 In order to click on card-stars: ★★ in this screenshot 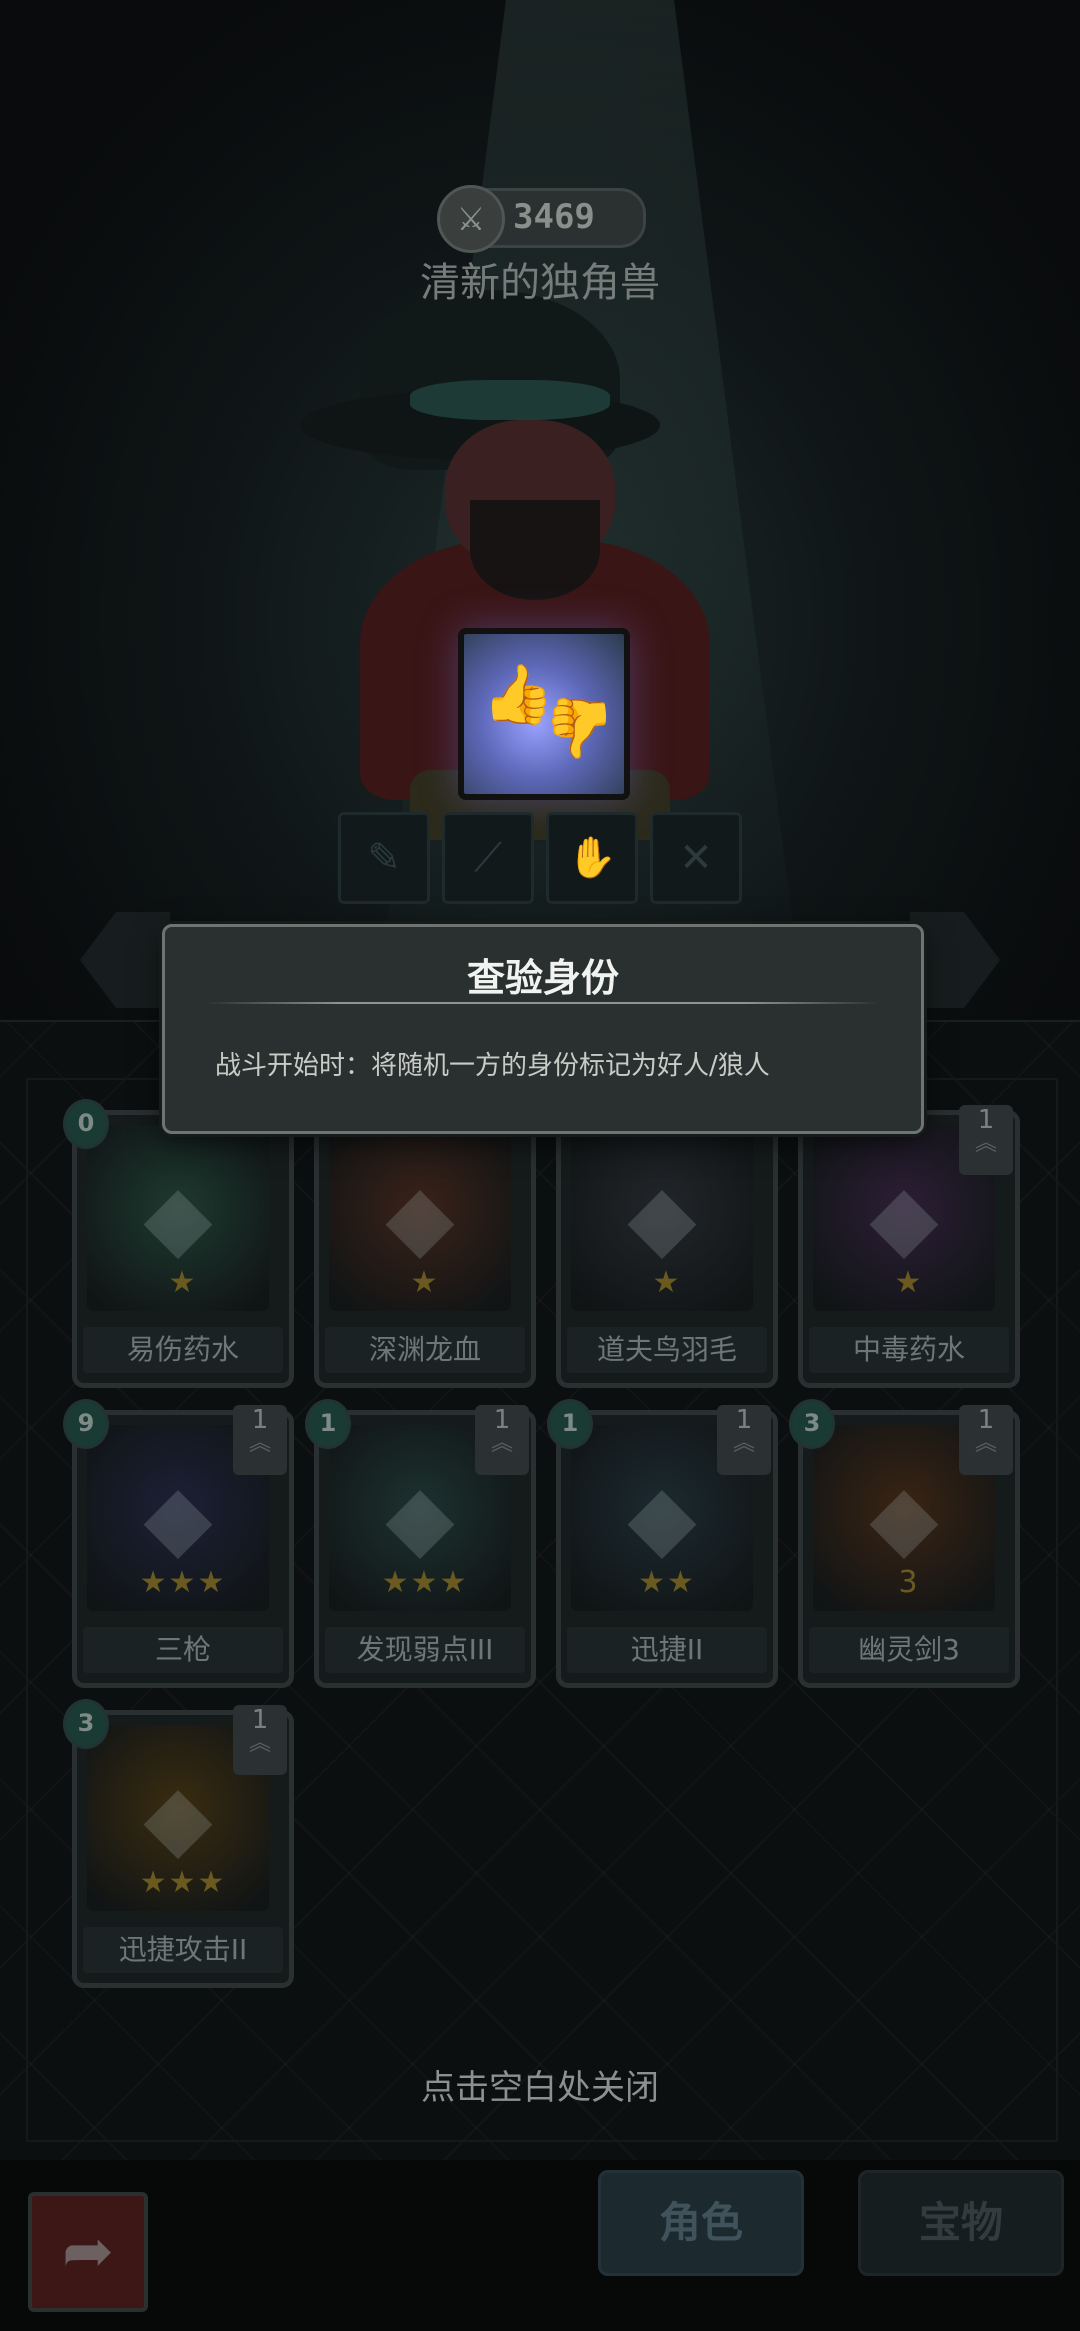, I will do `click(667, 1582)`.